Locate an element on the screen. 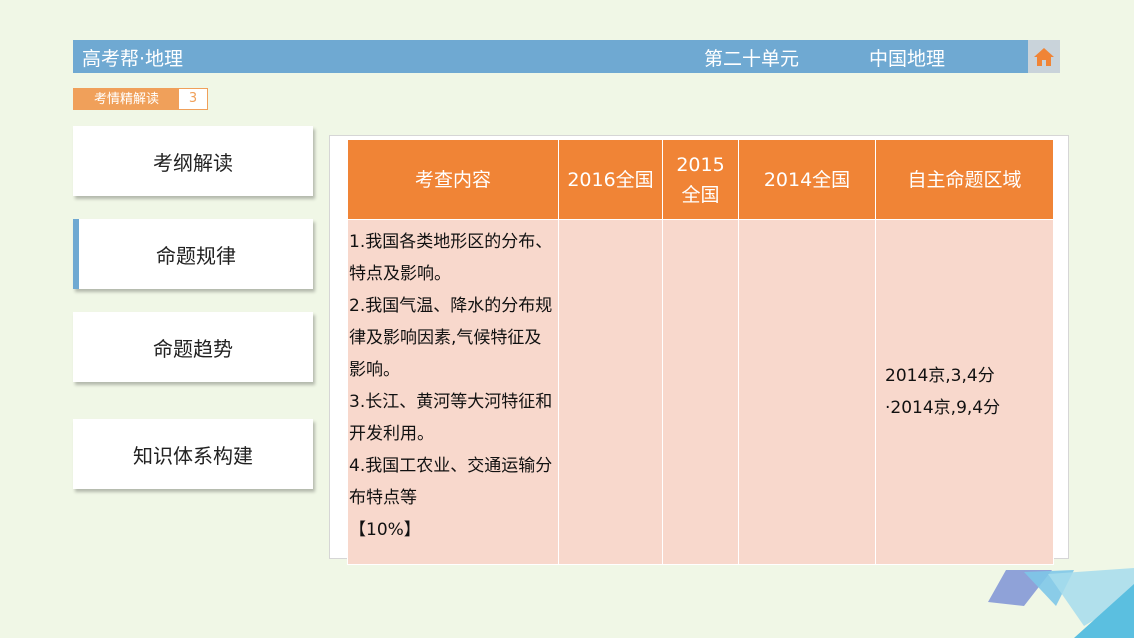 The image size is (1134, 638). content-line: 【10%】 is located at coordinates (385, 530).